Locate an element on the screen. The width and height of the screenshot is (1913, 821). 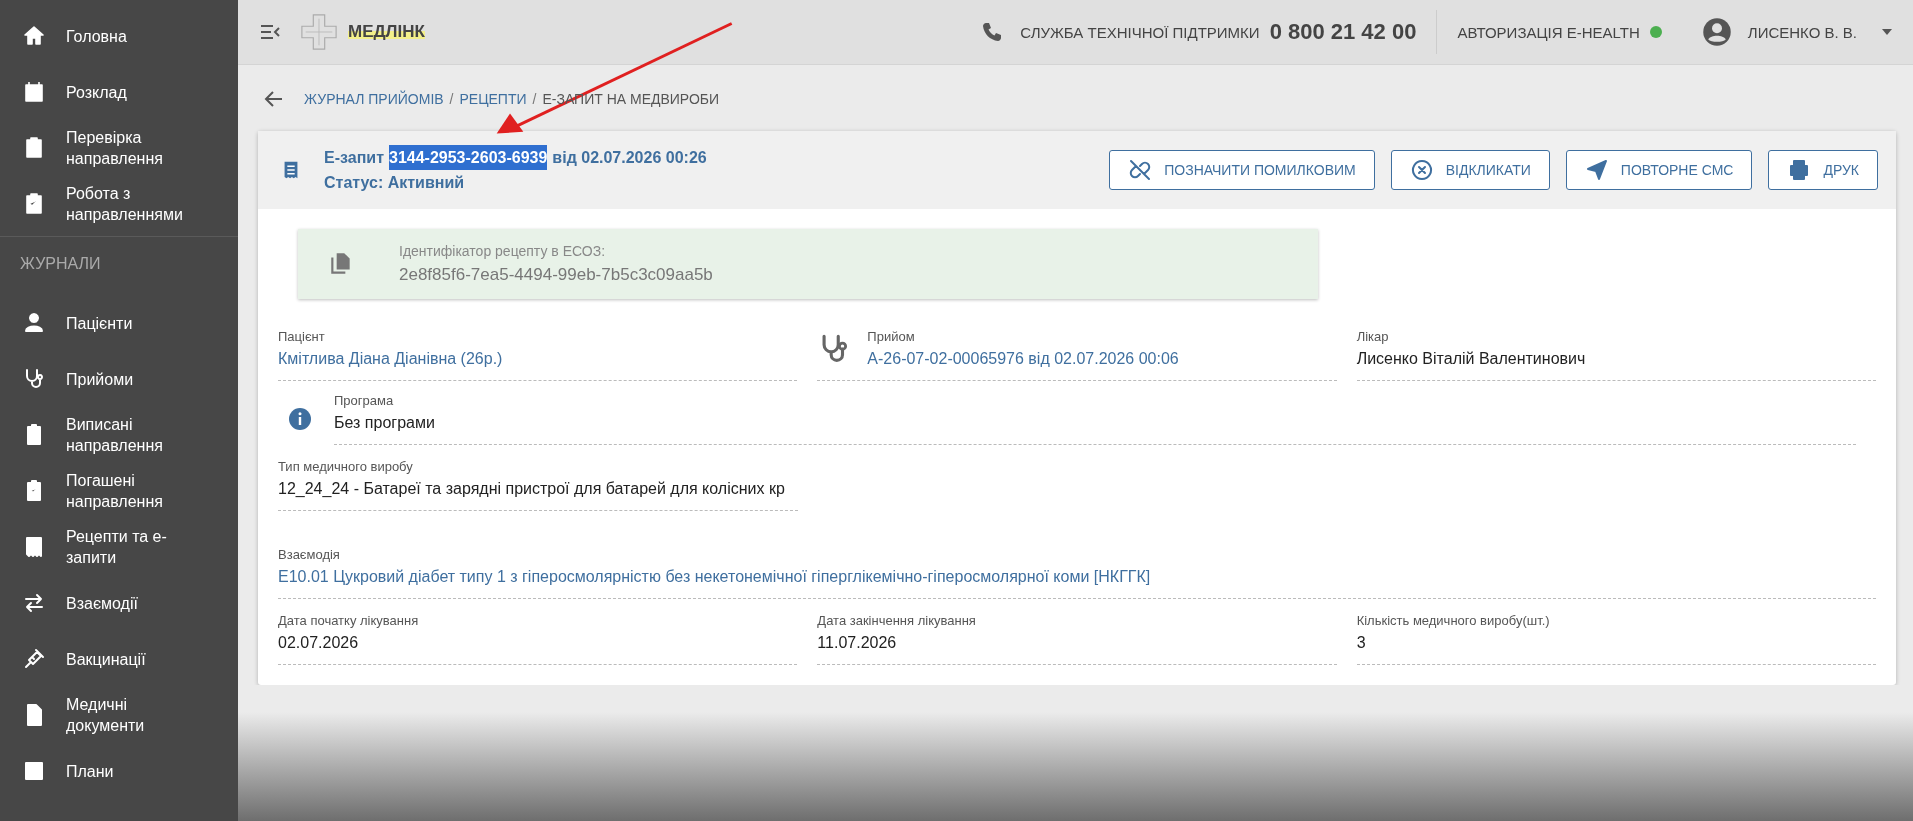
sidebar-item: Прийоми is located at coordinates (119, 379).